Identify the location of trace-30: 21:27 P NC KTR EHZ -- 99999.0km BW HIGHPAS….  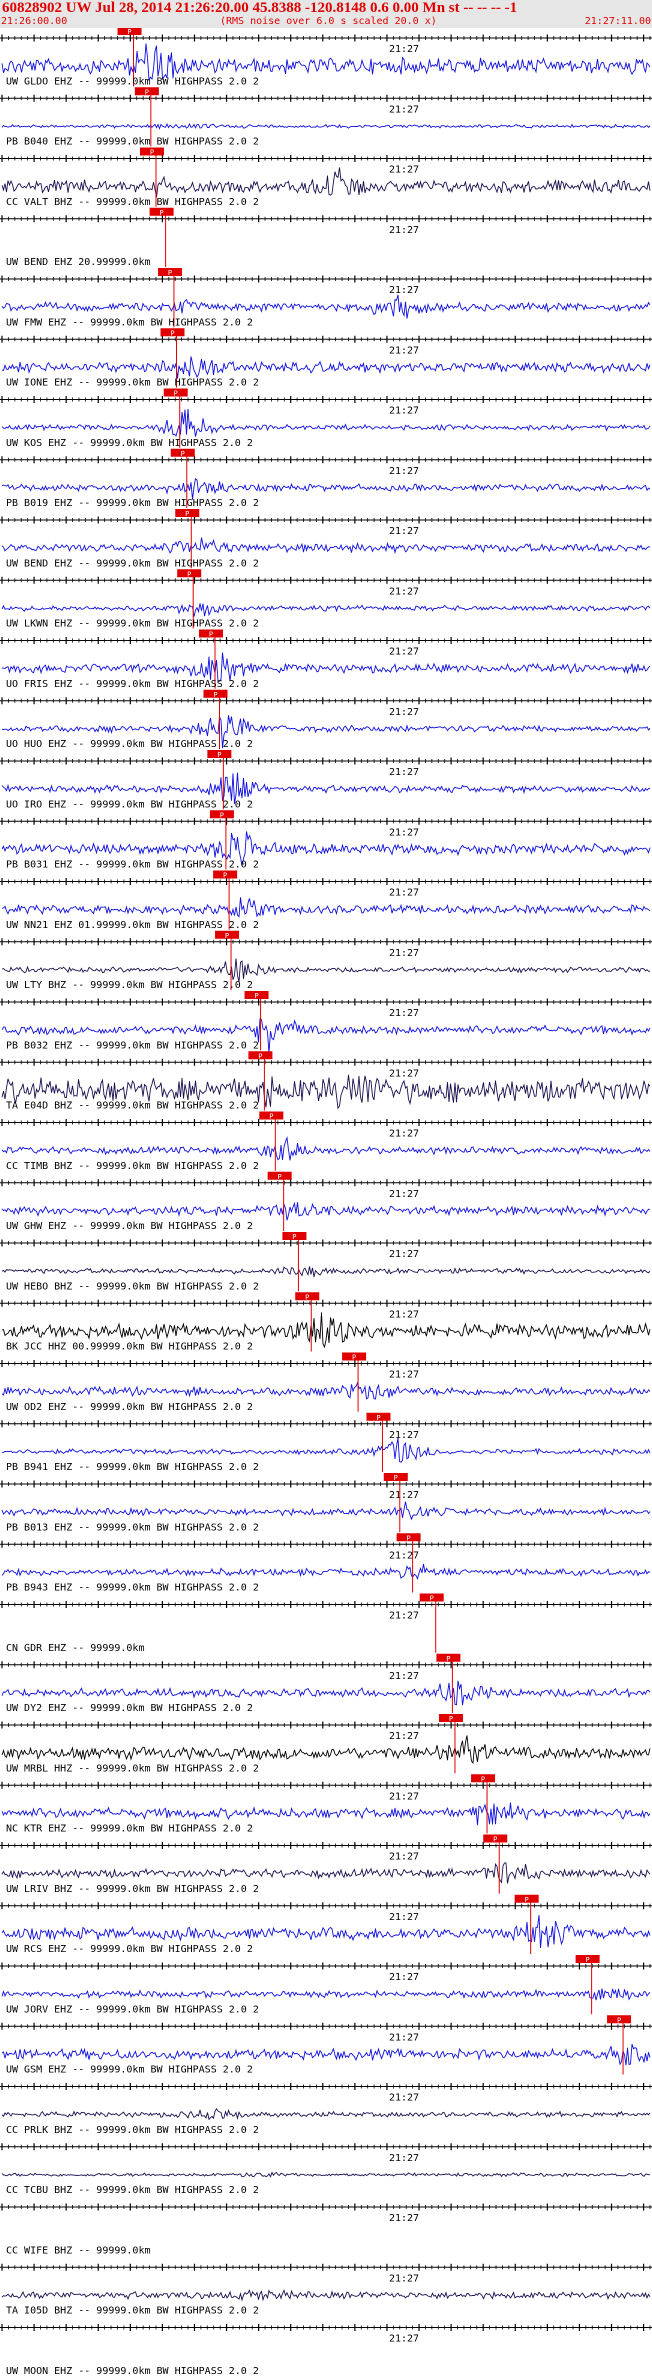
(326, 1804).